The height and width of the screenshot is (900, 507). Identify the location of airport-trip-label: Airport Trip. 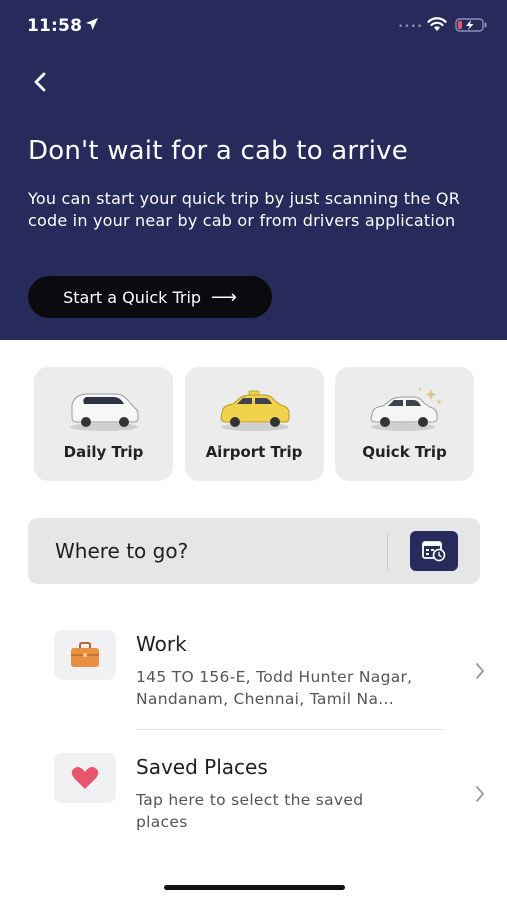
(254, 452).